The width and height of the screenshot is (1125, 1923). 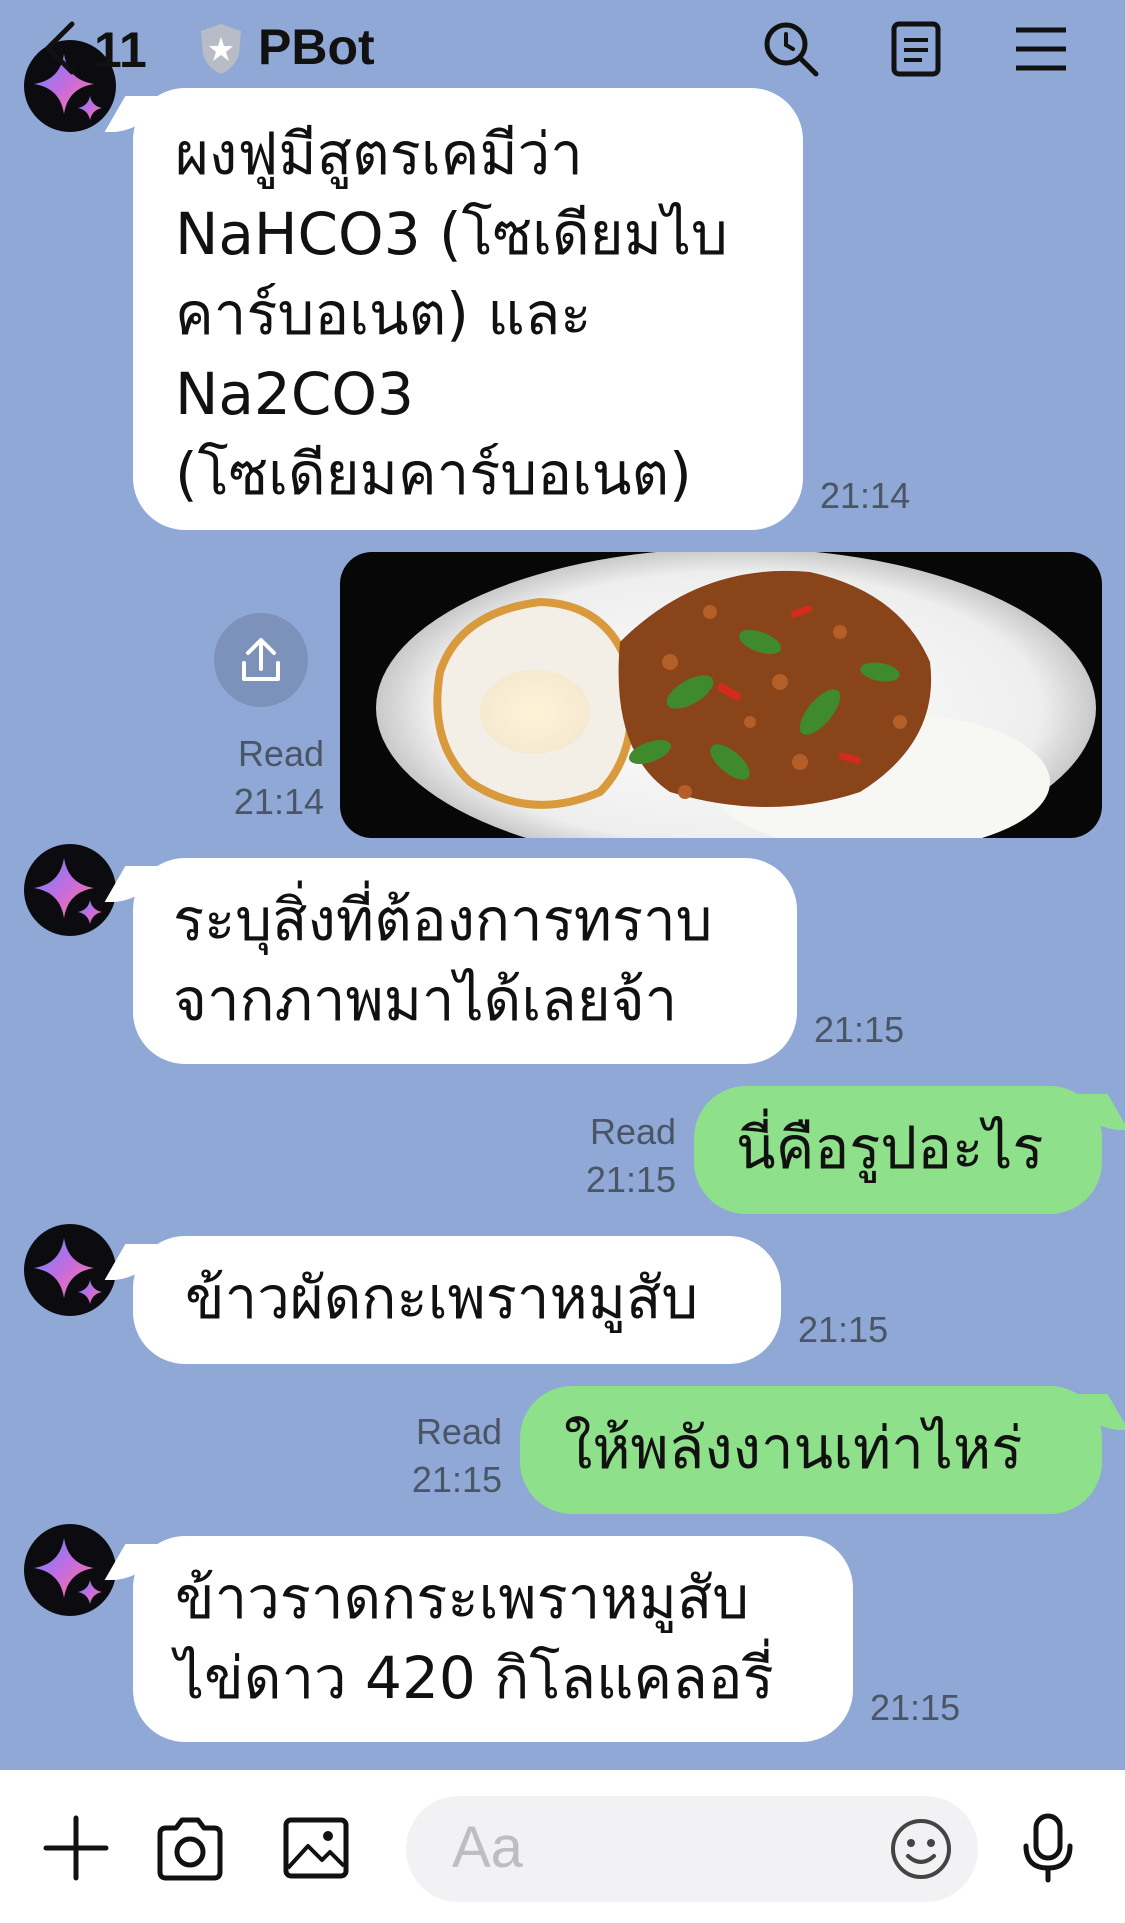 What do you see at coordinates (916, 49) in the screenshot?
I see `notes-icon` at bounding box center [916, 49].